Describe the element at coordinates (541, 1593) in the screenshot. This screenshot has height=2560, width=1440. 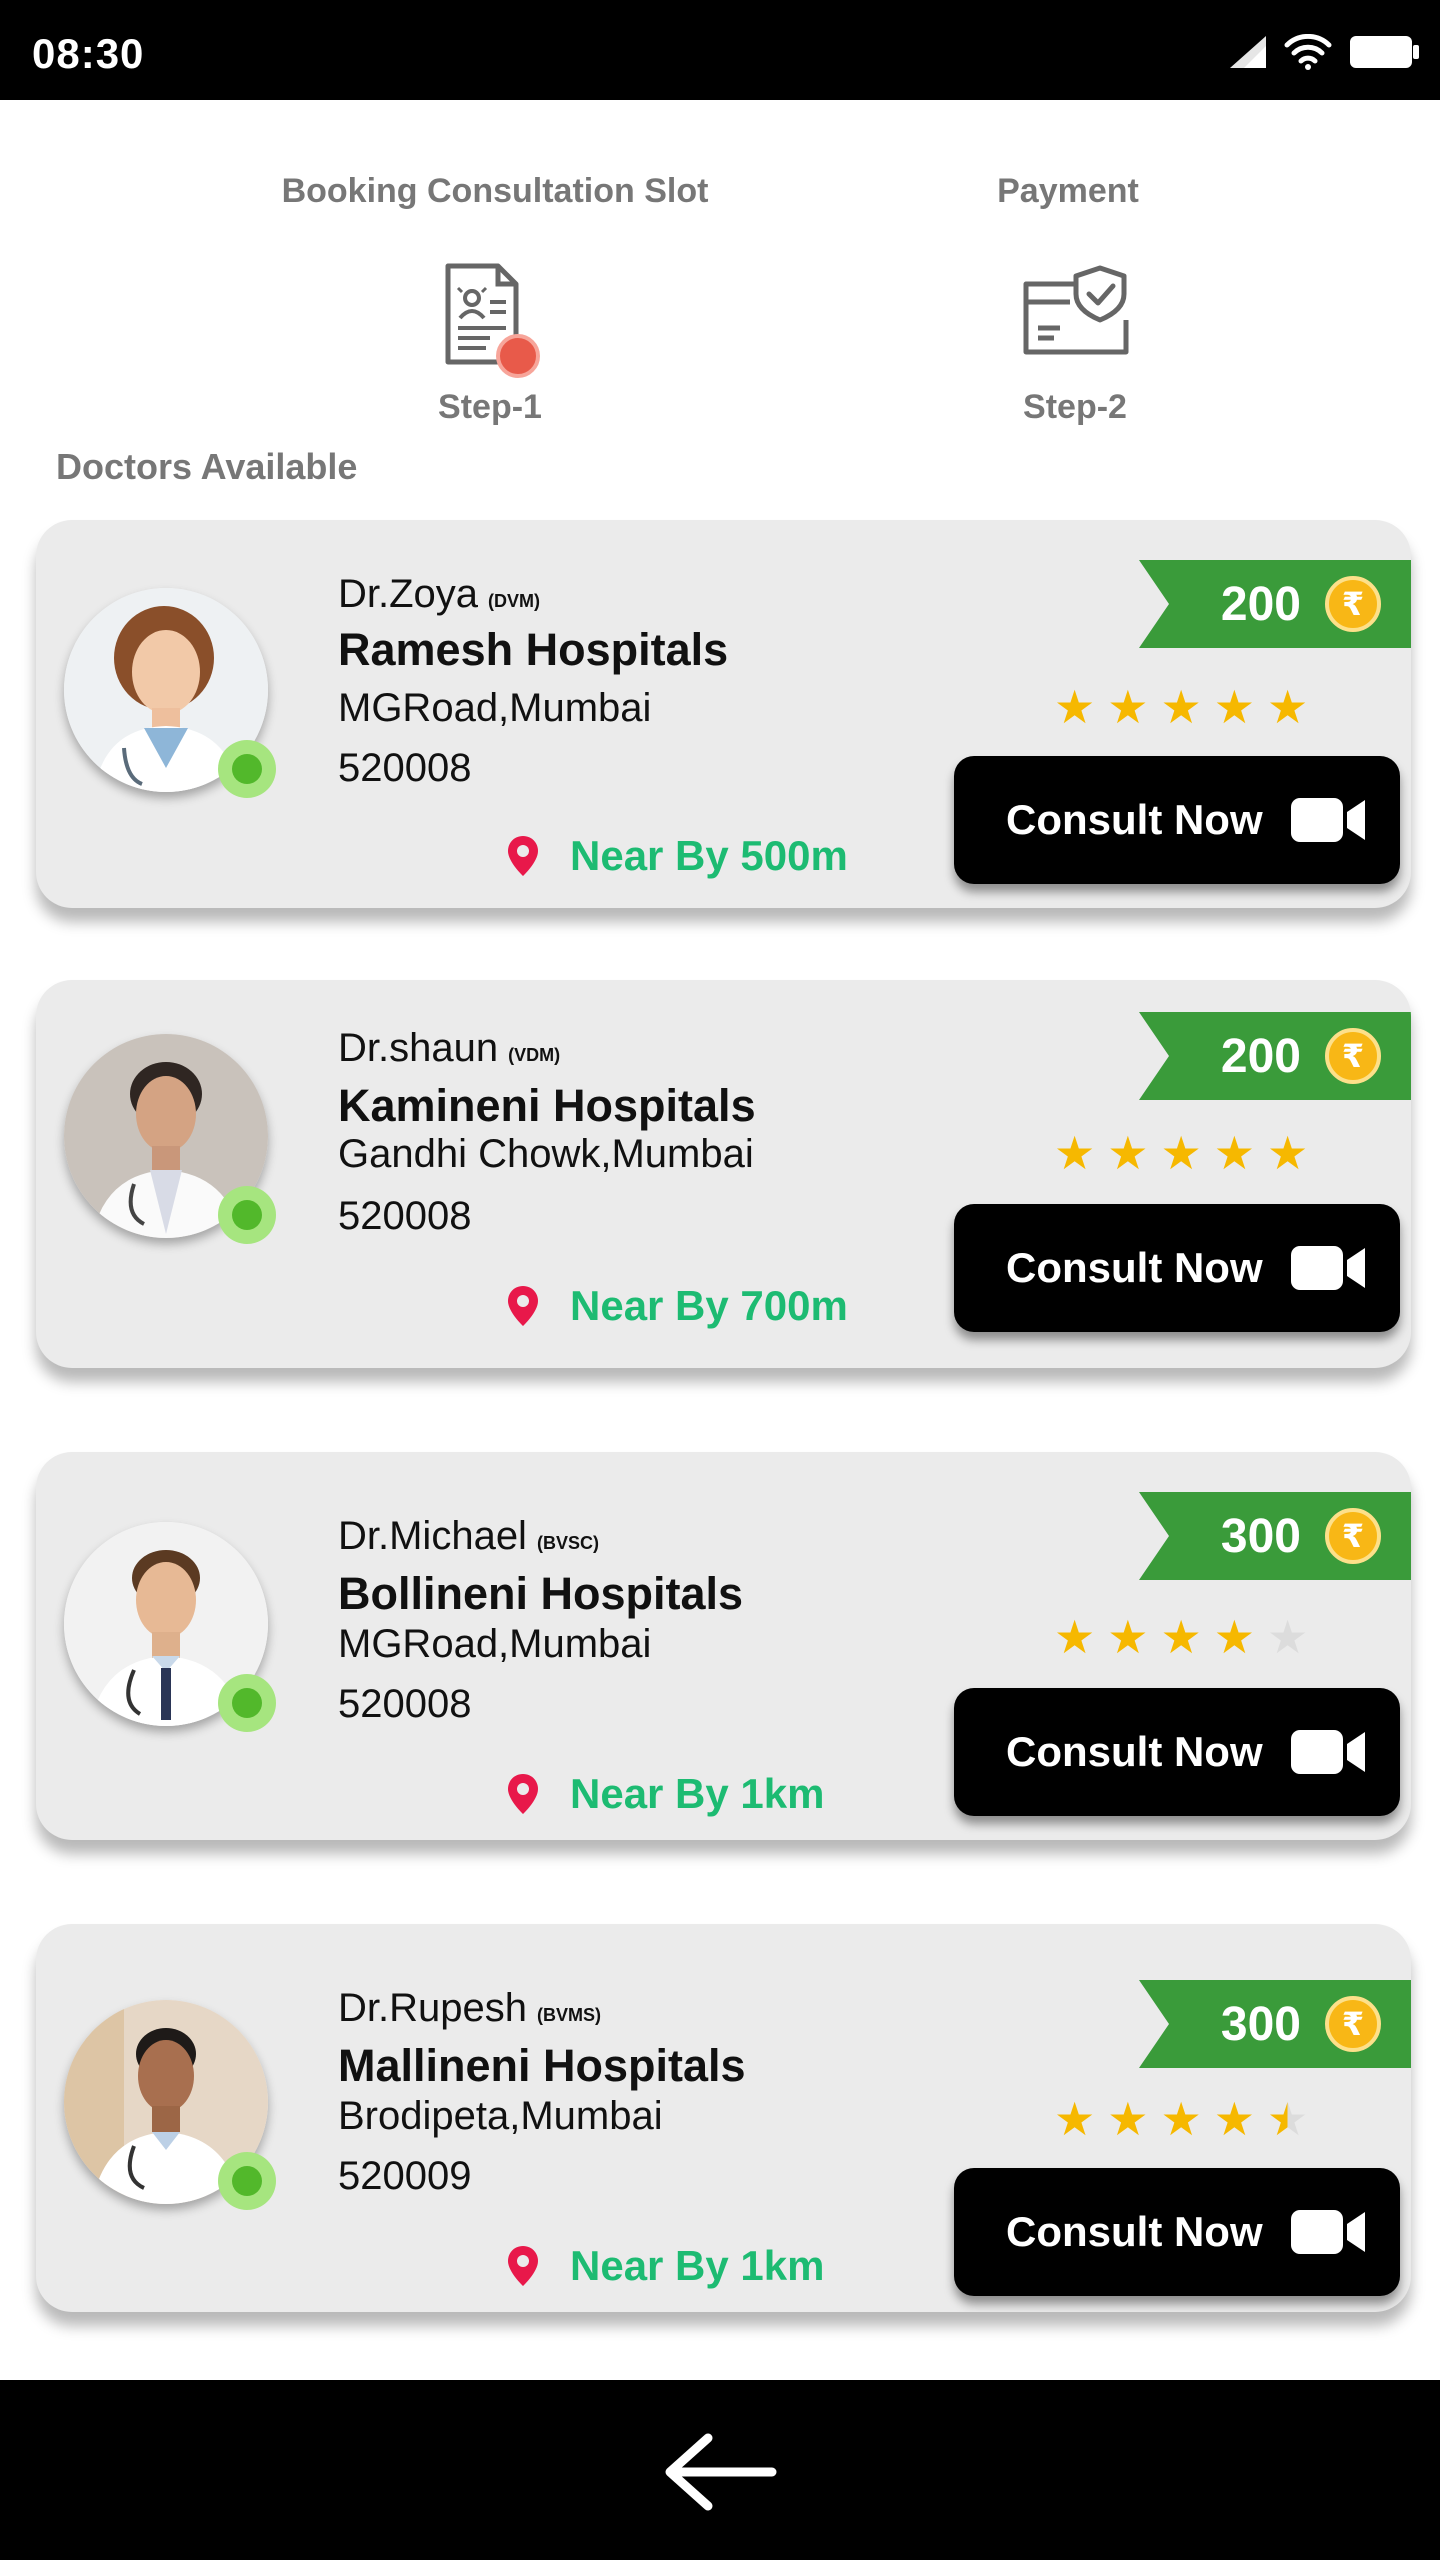
I see `hospital-name: Bollineni Hospitals` at that location.